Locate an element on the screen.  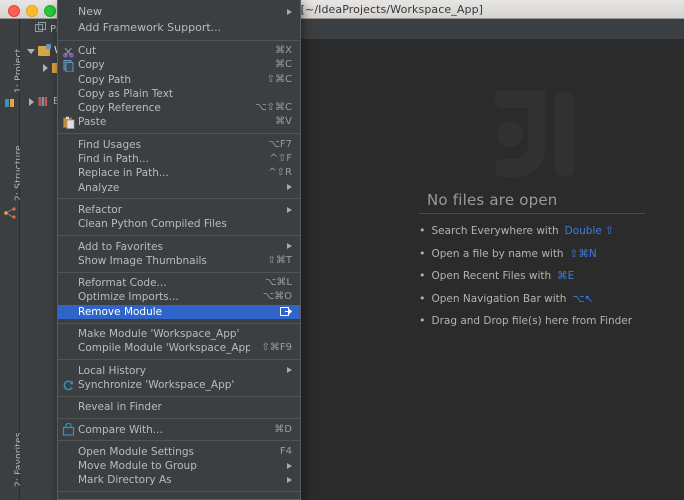
menu-item-label: Local History is located at coordinates (112, 370).